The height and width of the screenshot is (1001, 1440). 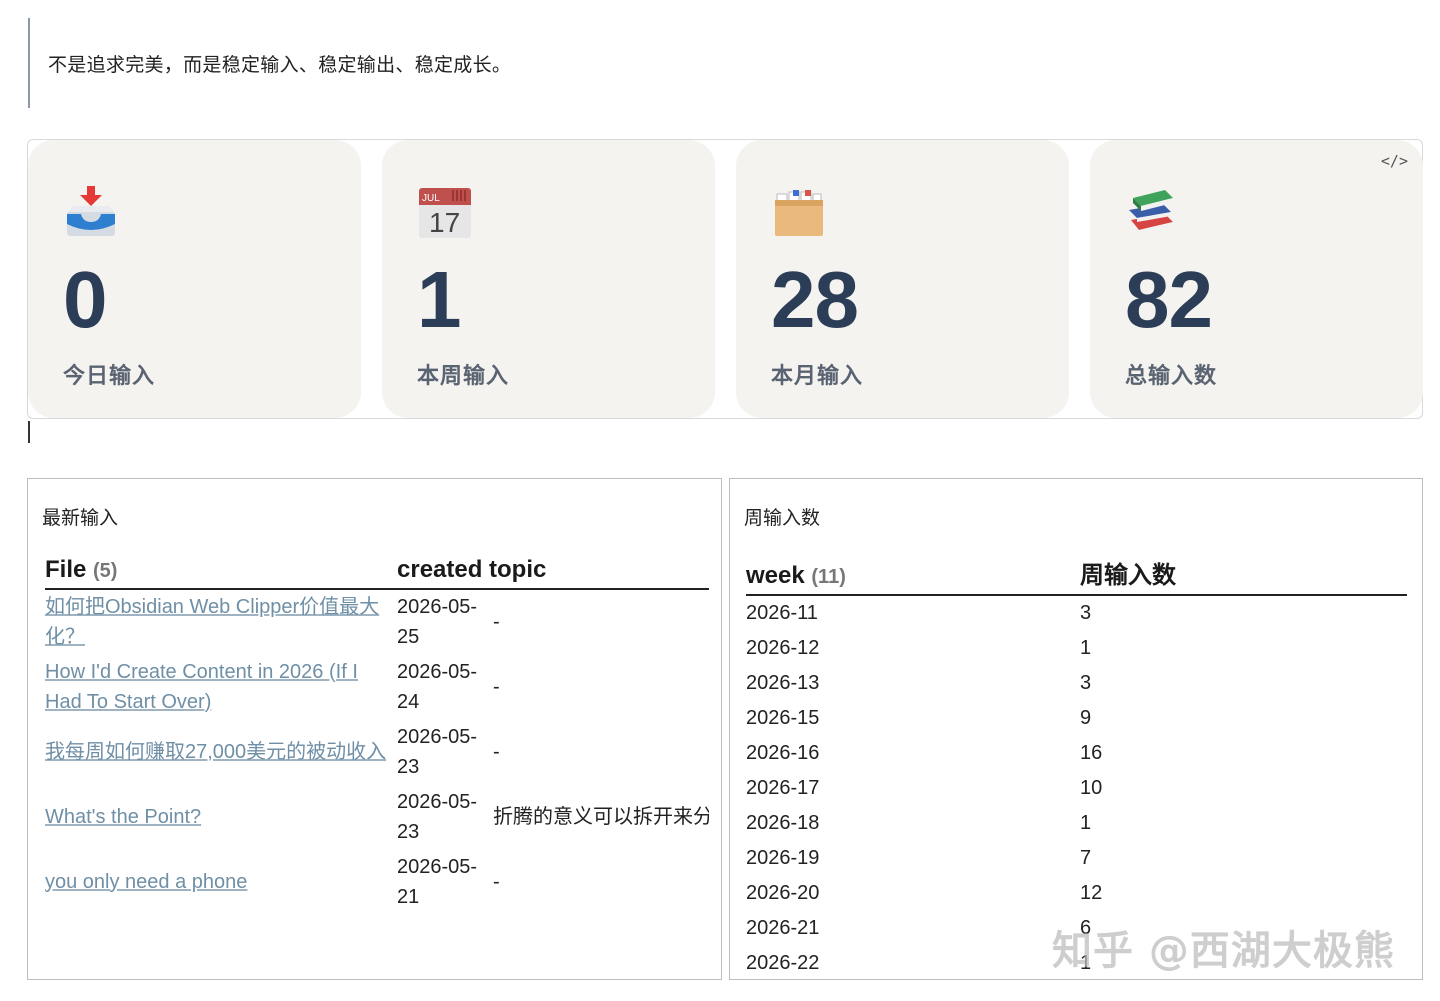 I want to click on week-cell: 2026-18, so click(x=783, y=823).